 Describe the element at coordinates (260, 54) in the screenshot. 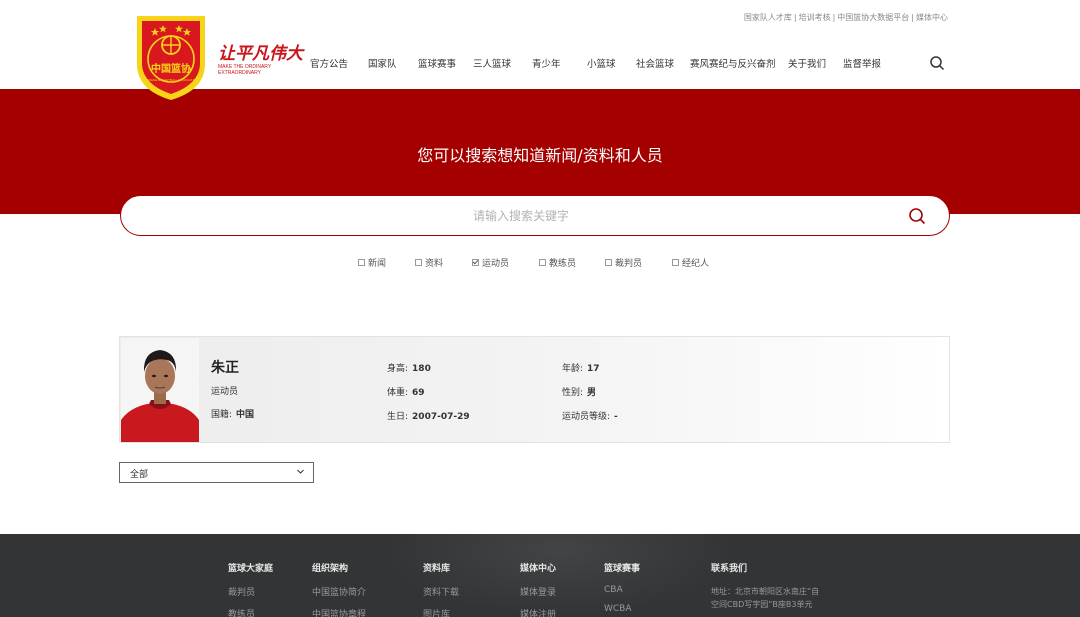

I see `slogan-text: 让平凡伟大` at that location.